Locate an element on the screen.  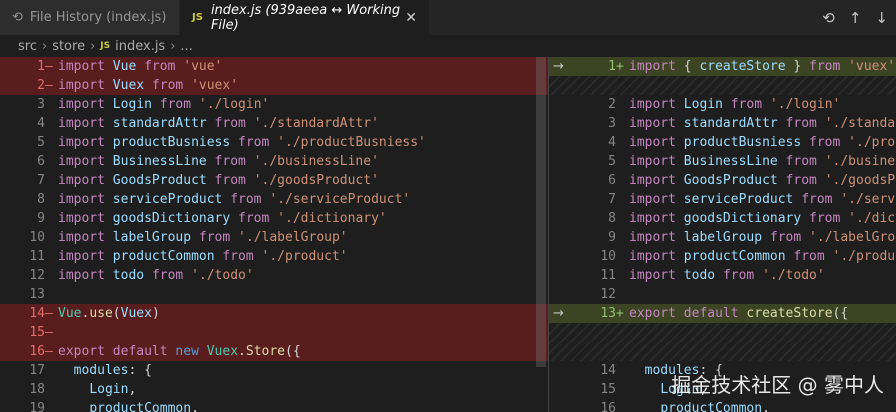
code-line: 9 import labelGroup from './labelGroup' is located at coordinates (722, 237).